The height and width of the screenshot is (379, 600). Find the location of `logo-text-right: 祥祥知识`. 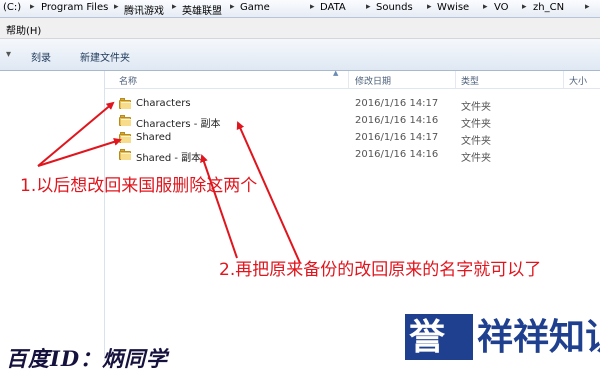

logo-text-right: 祥祥知识 is located at coordinates (538, 337).